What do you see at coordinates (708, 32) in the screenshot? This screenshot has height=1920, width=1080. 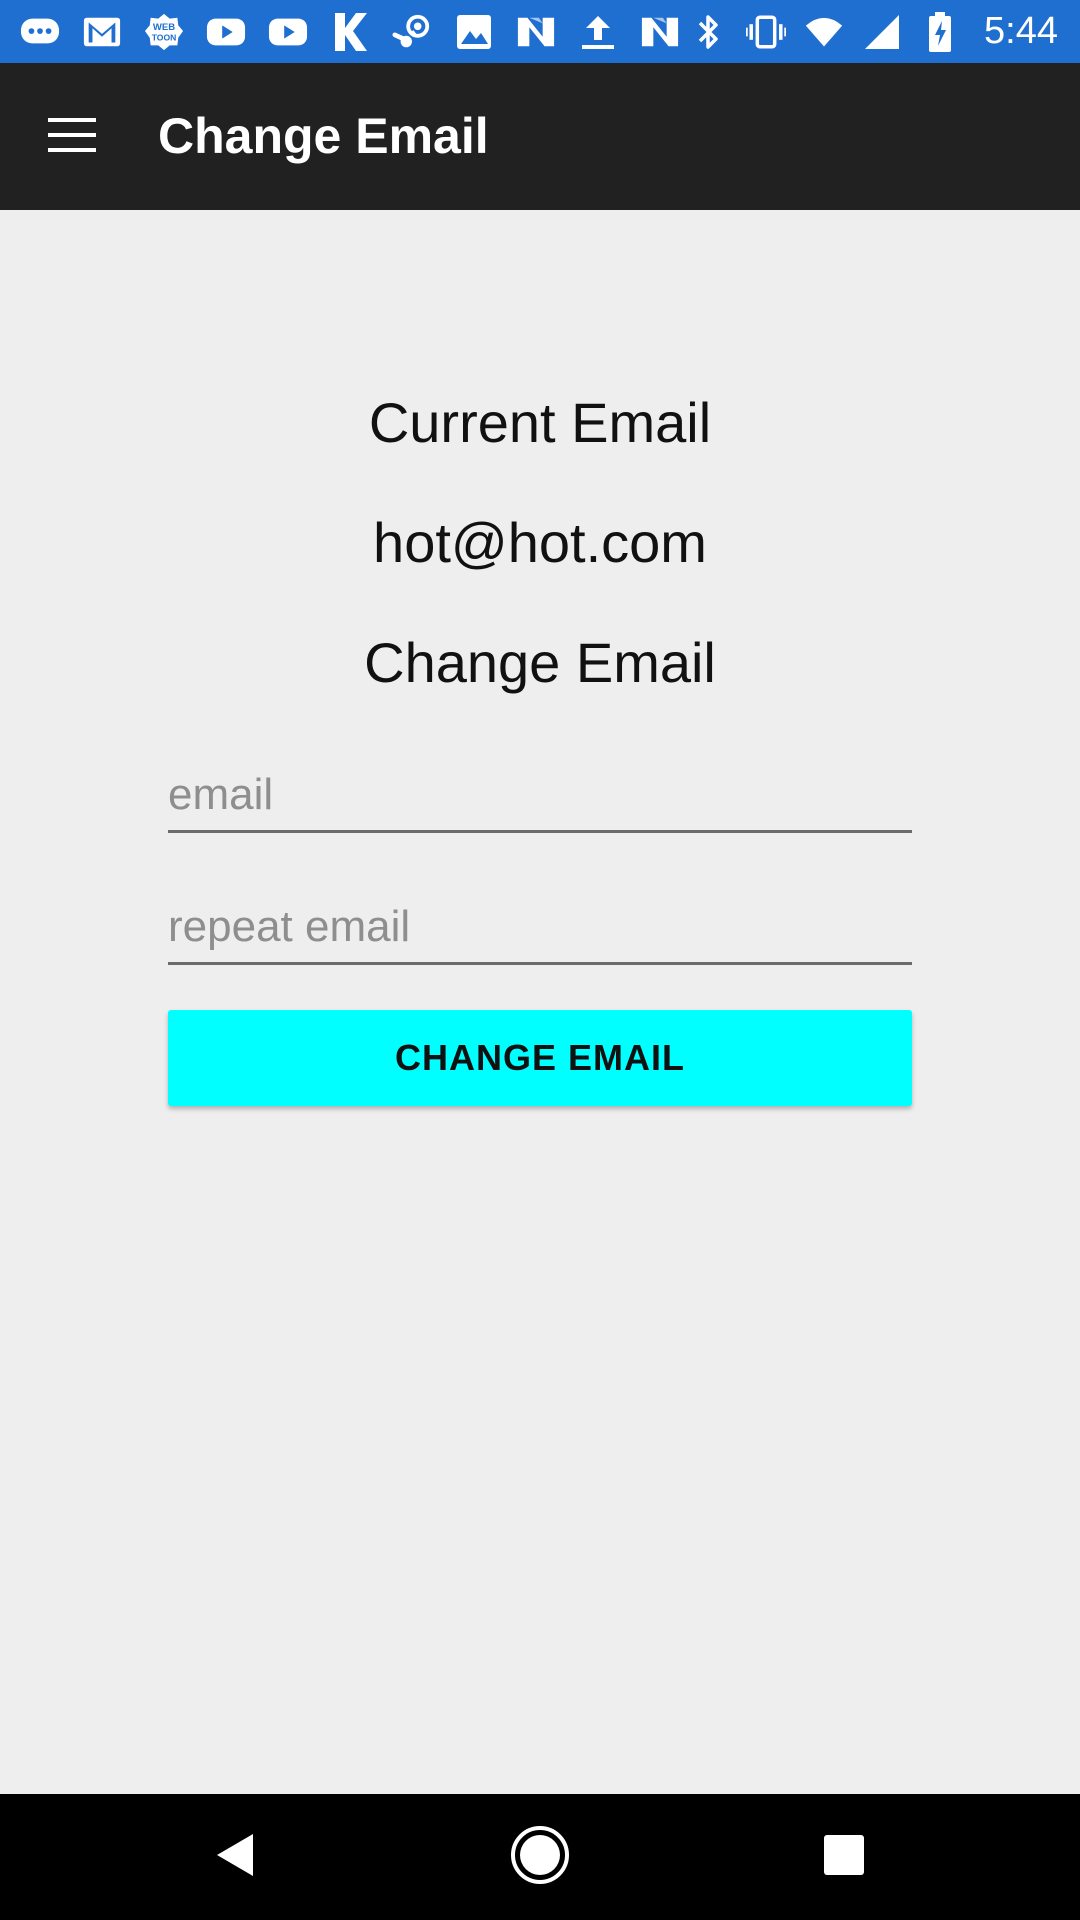 I see `bluetooth-icon` at bounding box center [708, 32].